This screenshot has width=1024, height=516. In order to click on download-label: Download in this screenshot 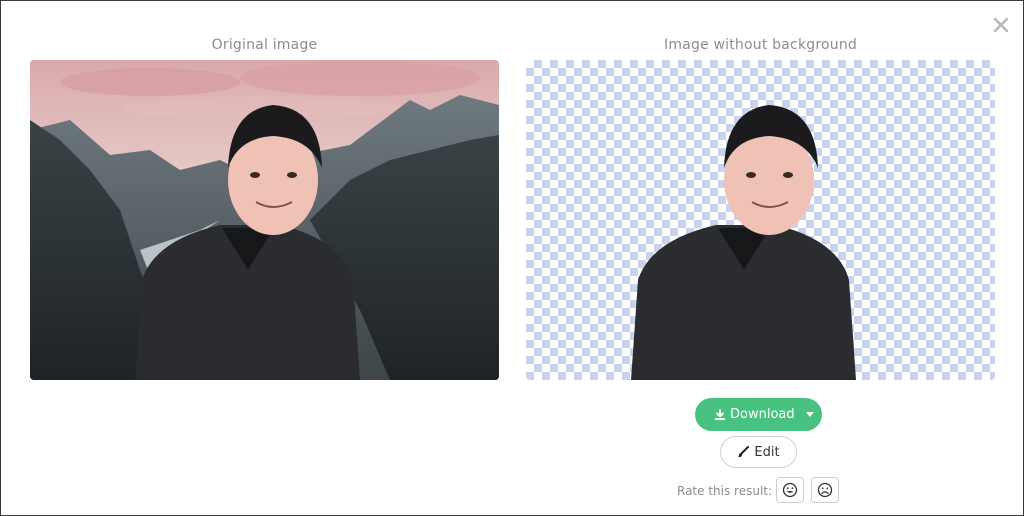, I will do `click(762, 414)`.